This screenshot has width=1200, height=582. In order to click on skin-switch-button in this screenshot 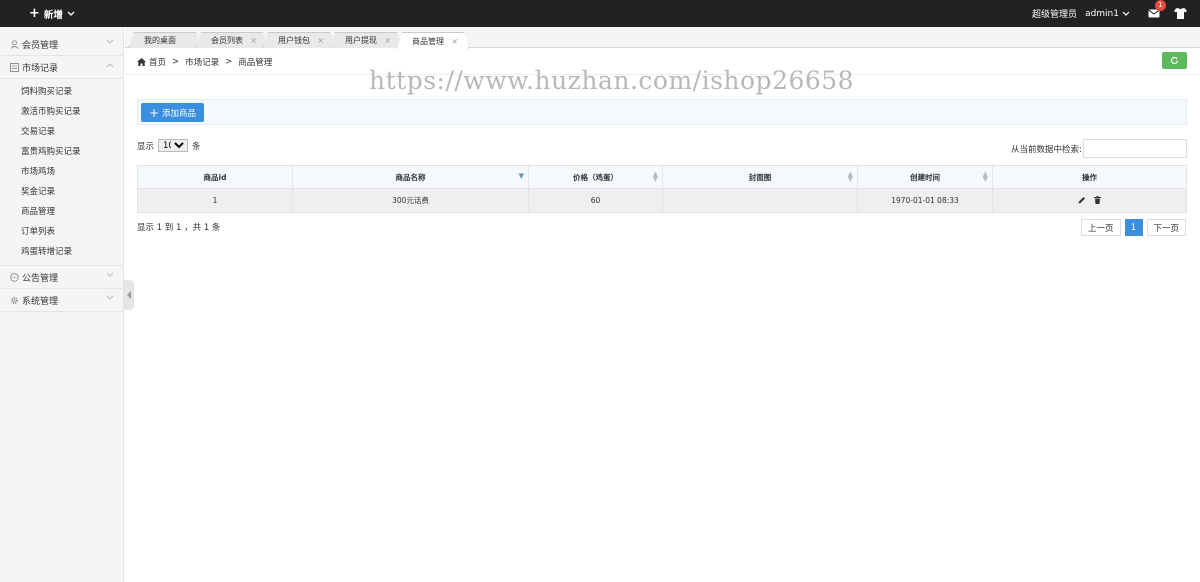, I will do `click(1180, 14)`.